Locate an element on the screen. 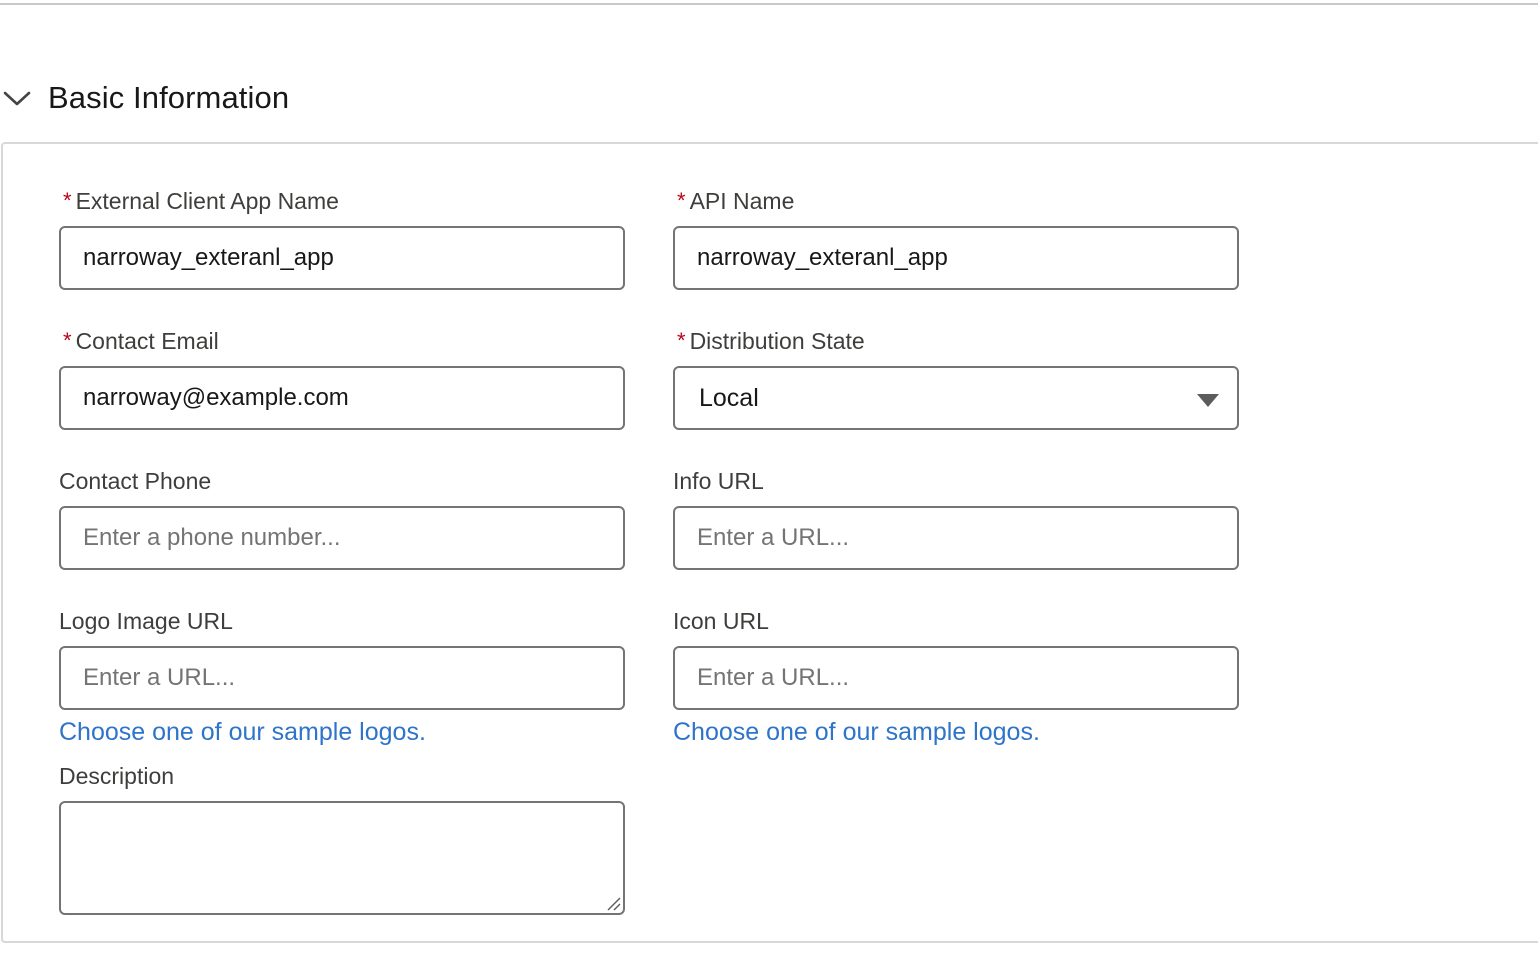  field-info-url: Info URL is located at coordinates (956, 518).